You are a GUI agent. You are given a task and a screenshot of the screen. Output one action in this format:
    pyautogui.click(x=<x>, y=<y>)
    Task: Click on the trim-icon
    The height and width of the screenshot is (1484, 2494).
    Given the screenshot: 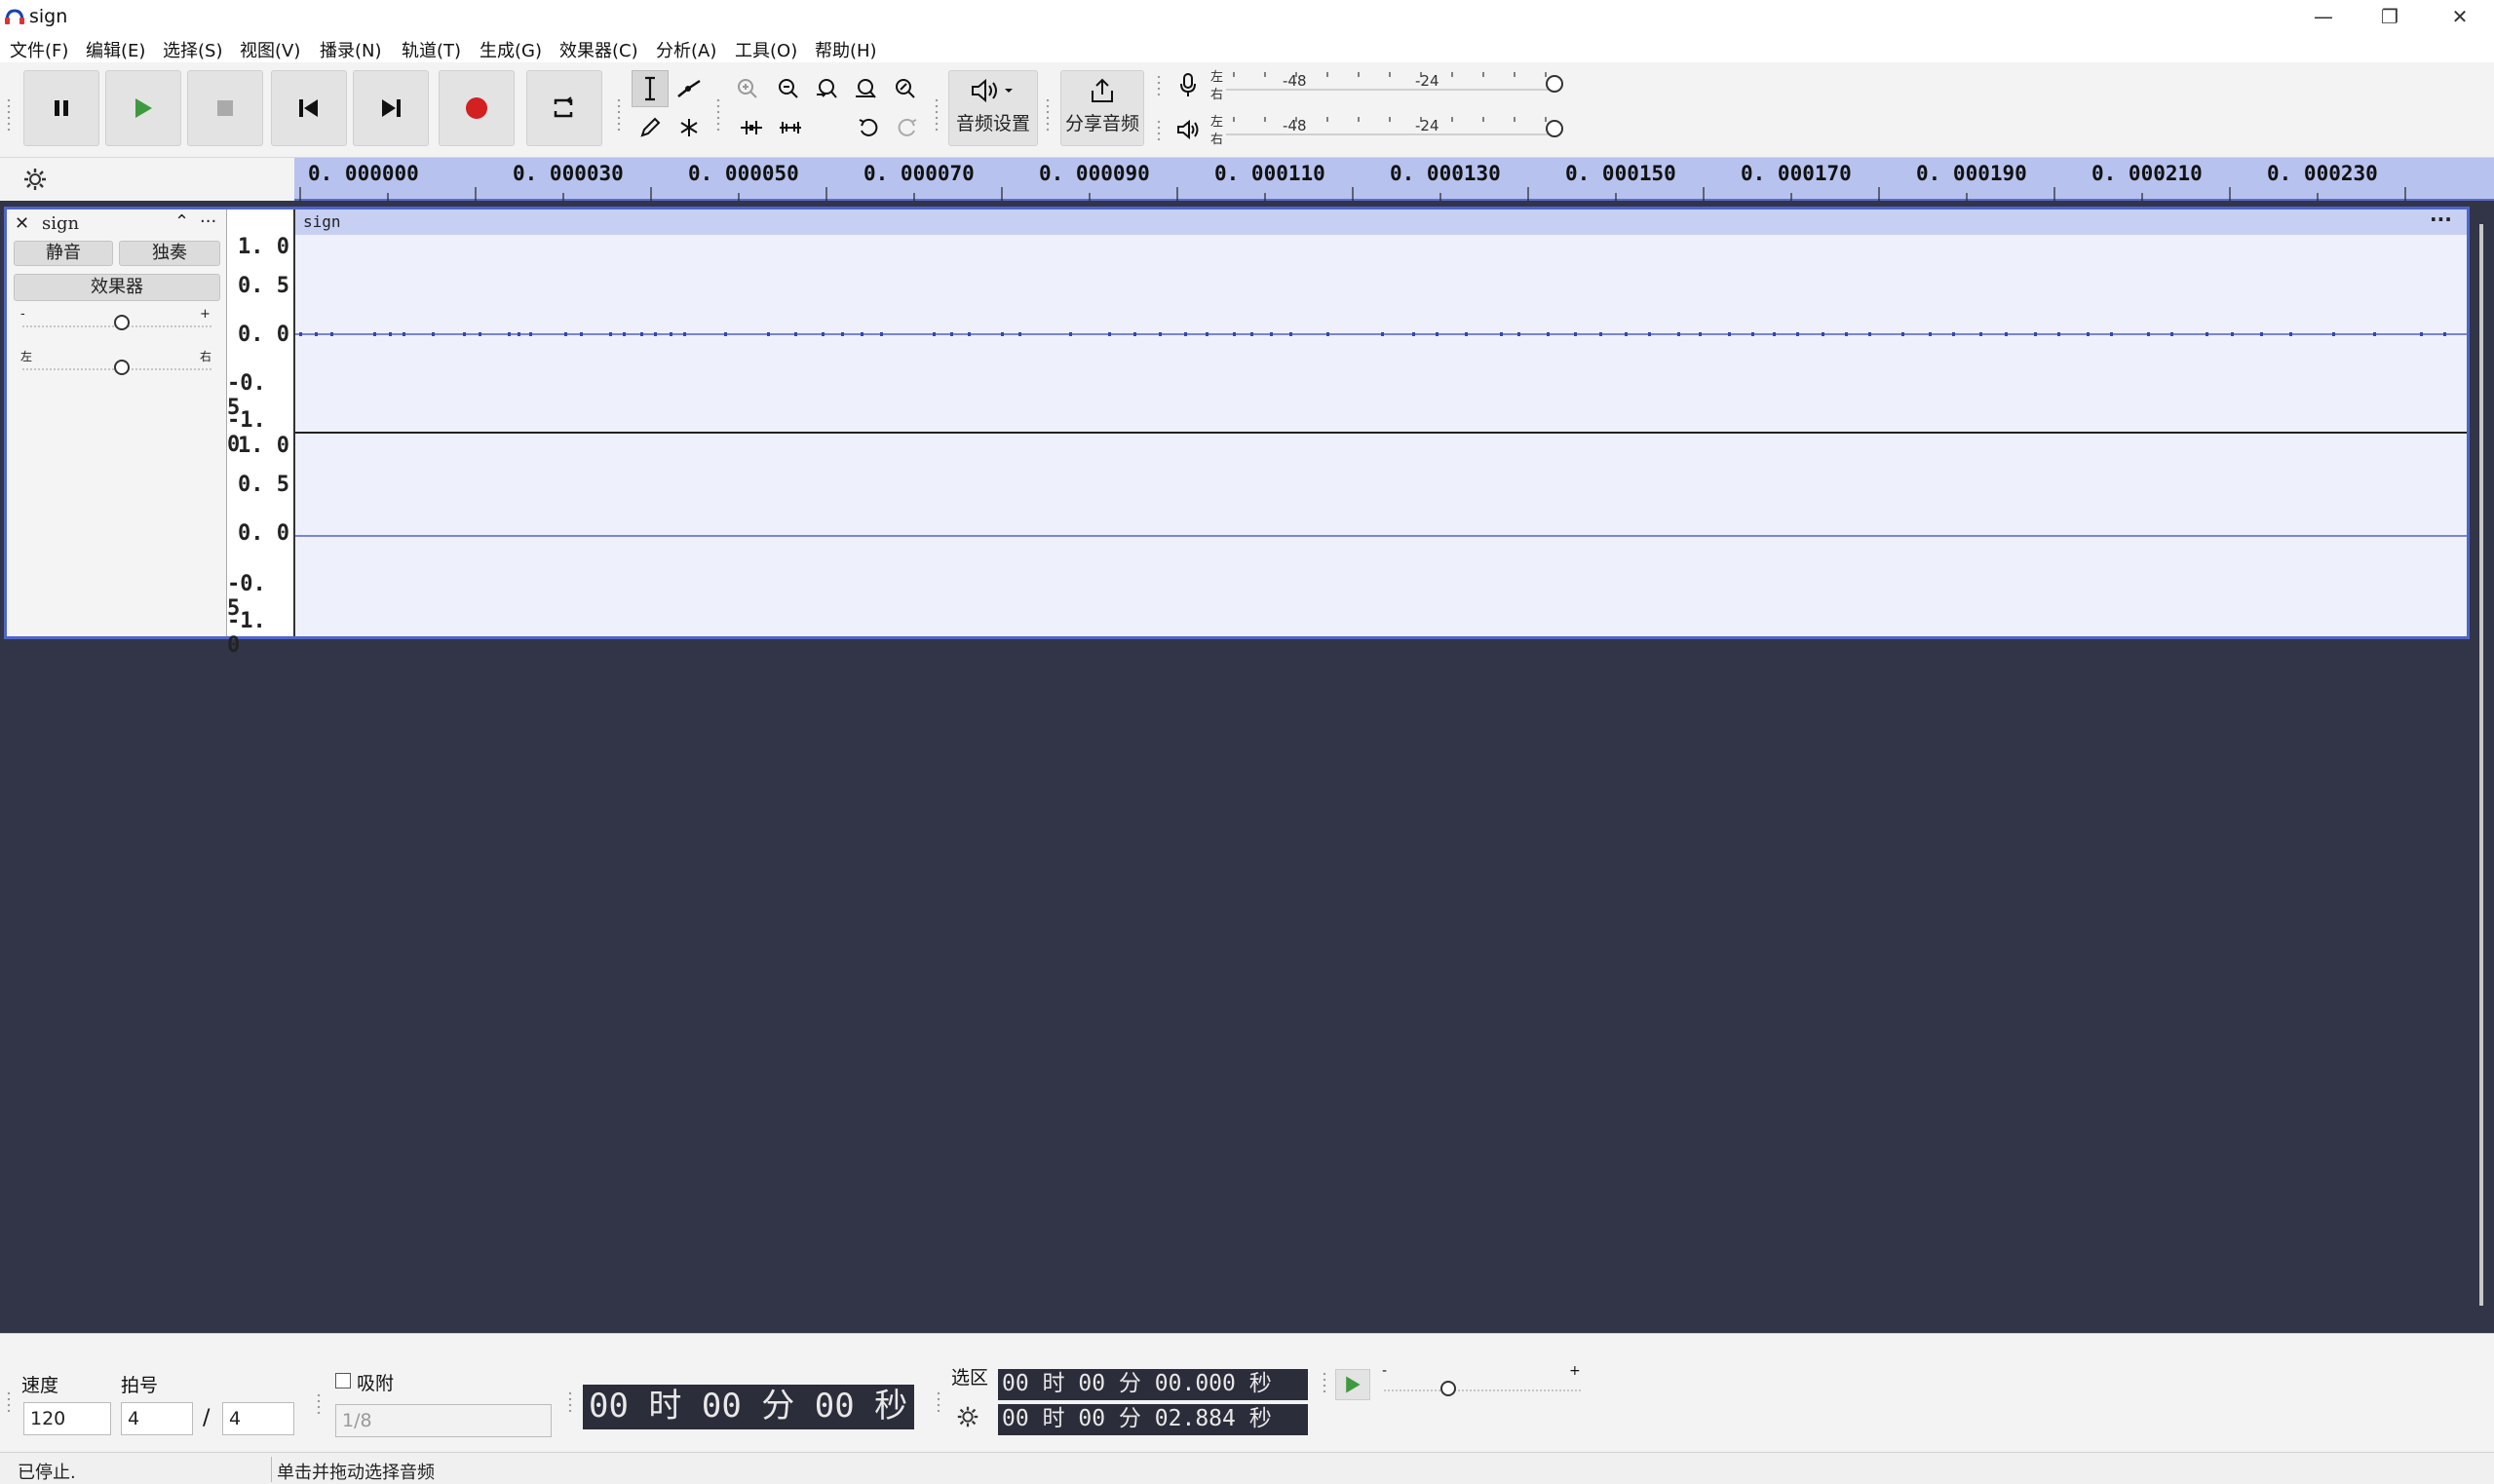 What is the action you would take?
    pyautogui.click(x=751, y=128)
    